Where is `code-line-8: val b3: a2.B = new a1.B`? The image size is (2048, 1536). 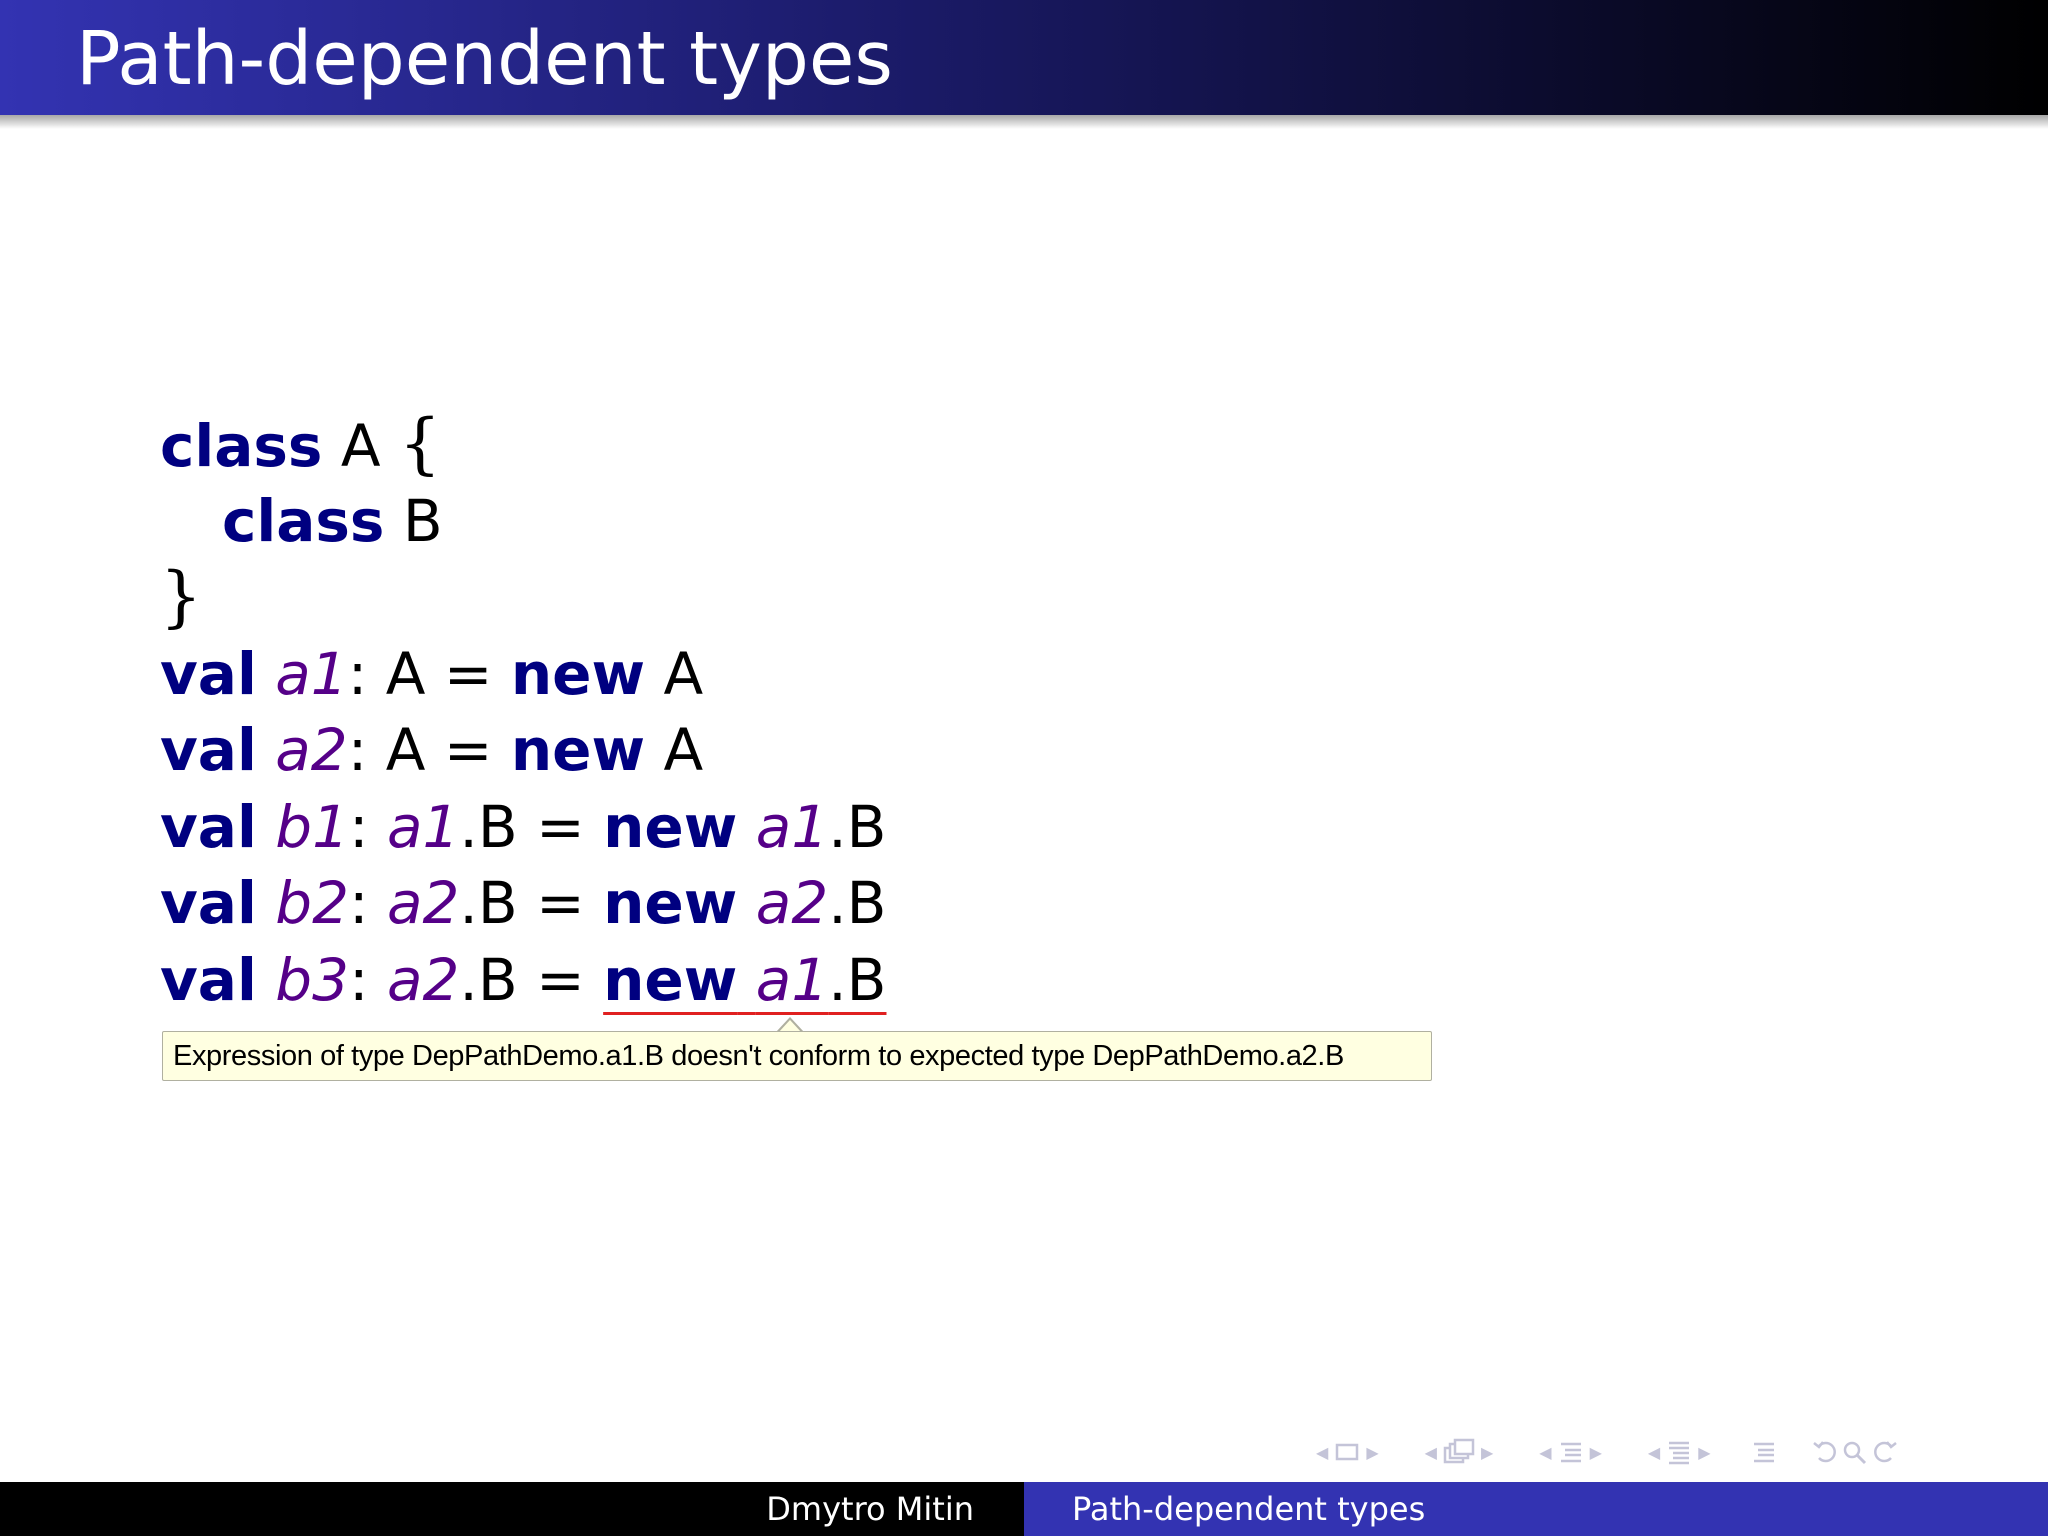
code-line-8: val b3: a2.B = new a1.B is located at coordinates (523, 980).